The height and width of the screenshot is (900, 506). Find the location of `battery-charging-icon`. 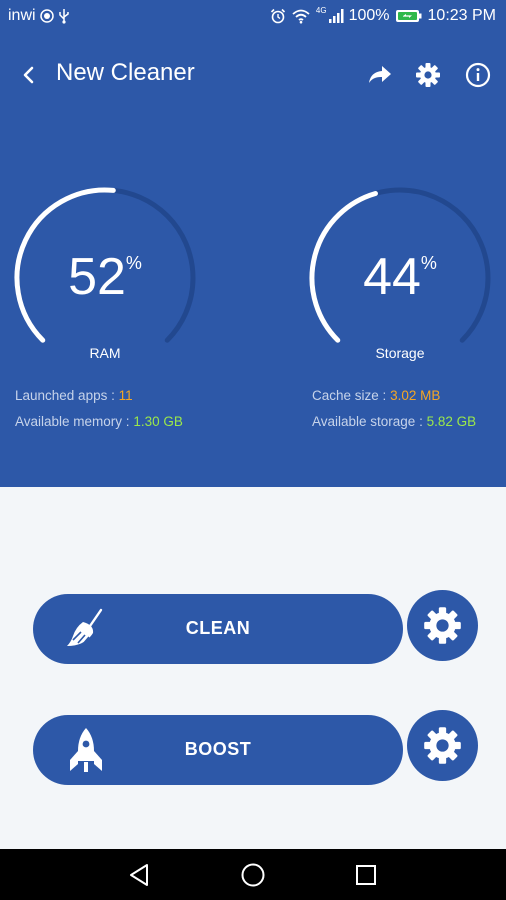

battery-charging-icon is located at coordinates (408, 16).